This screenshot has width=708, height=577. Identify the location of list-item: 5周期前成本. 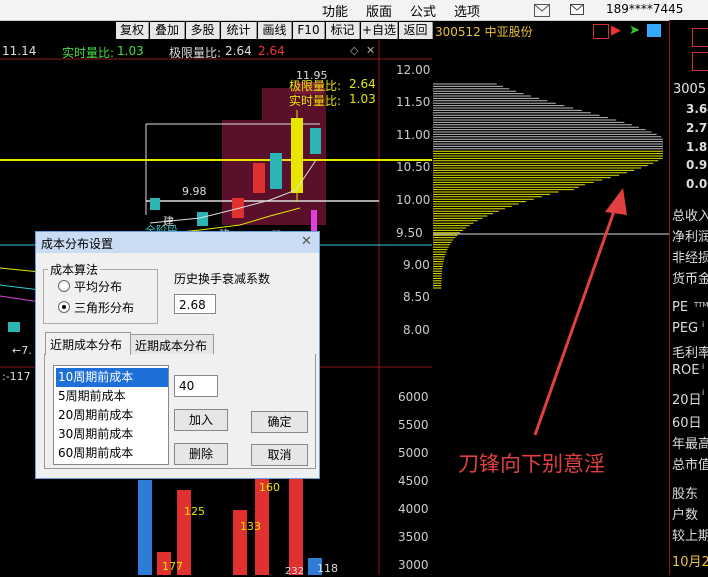
(112, 396).